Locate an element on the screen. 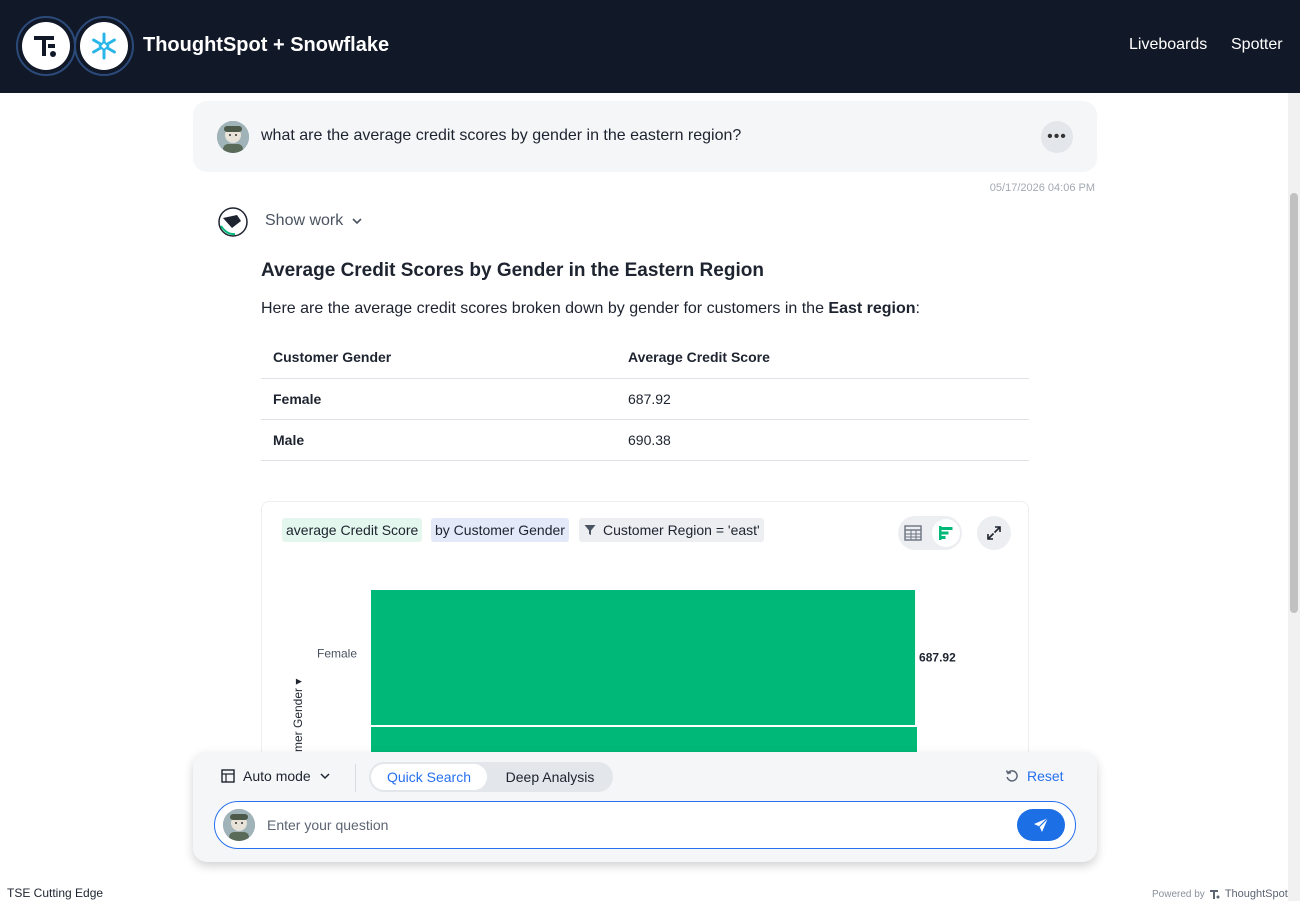 The height and width of the screenshot is (901, 1300). reset-label: Reset is located at coordinates (1045, 776).